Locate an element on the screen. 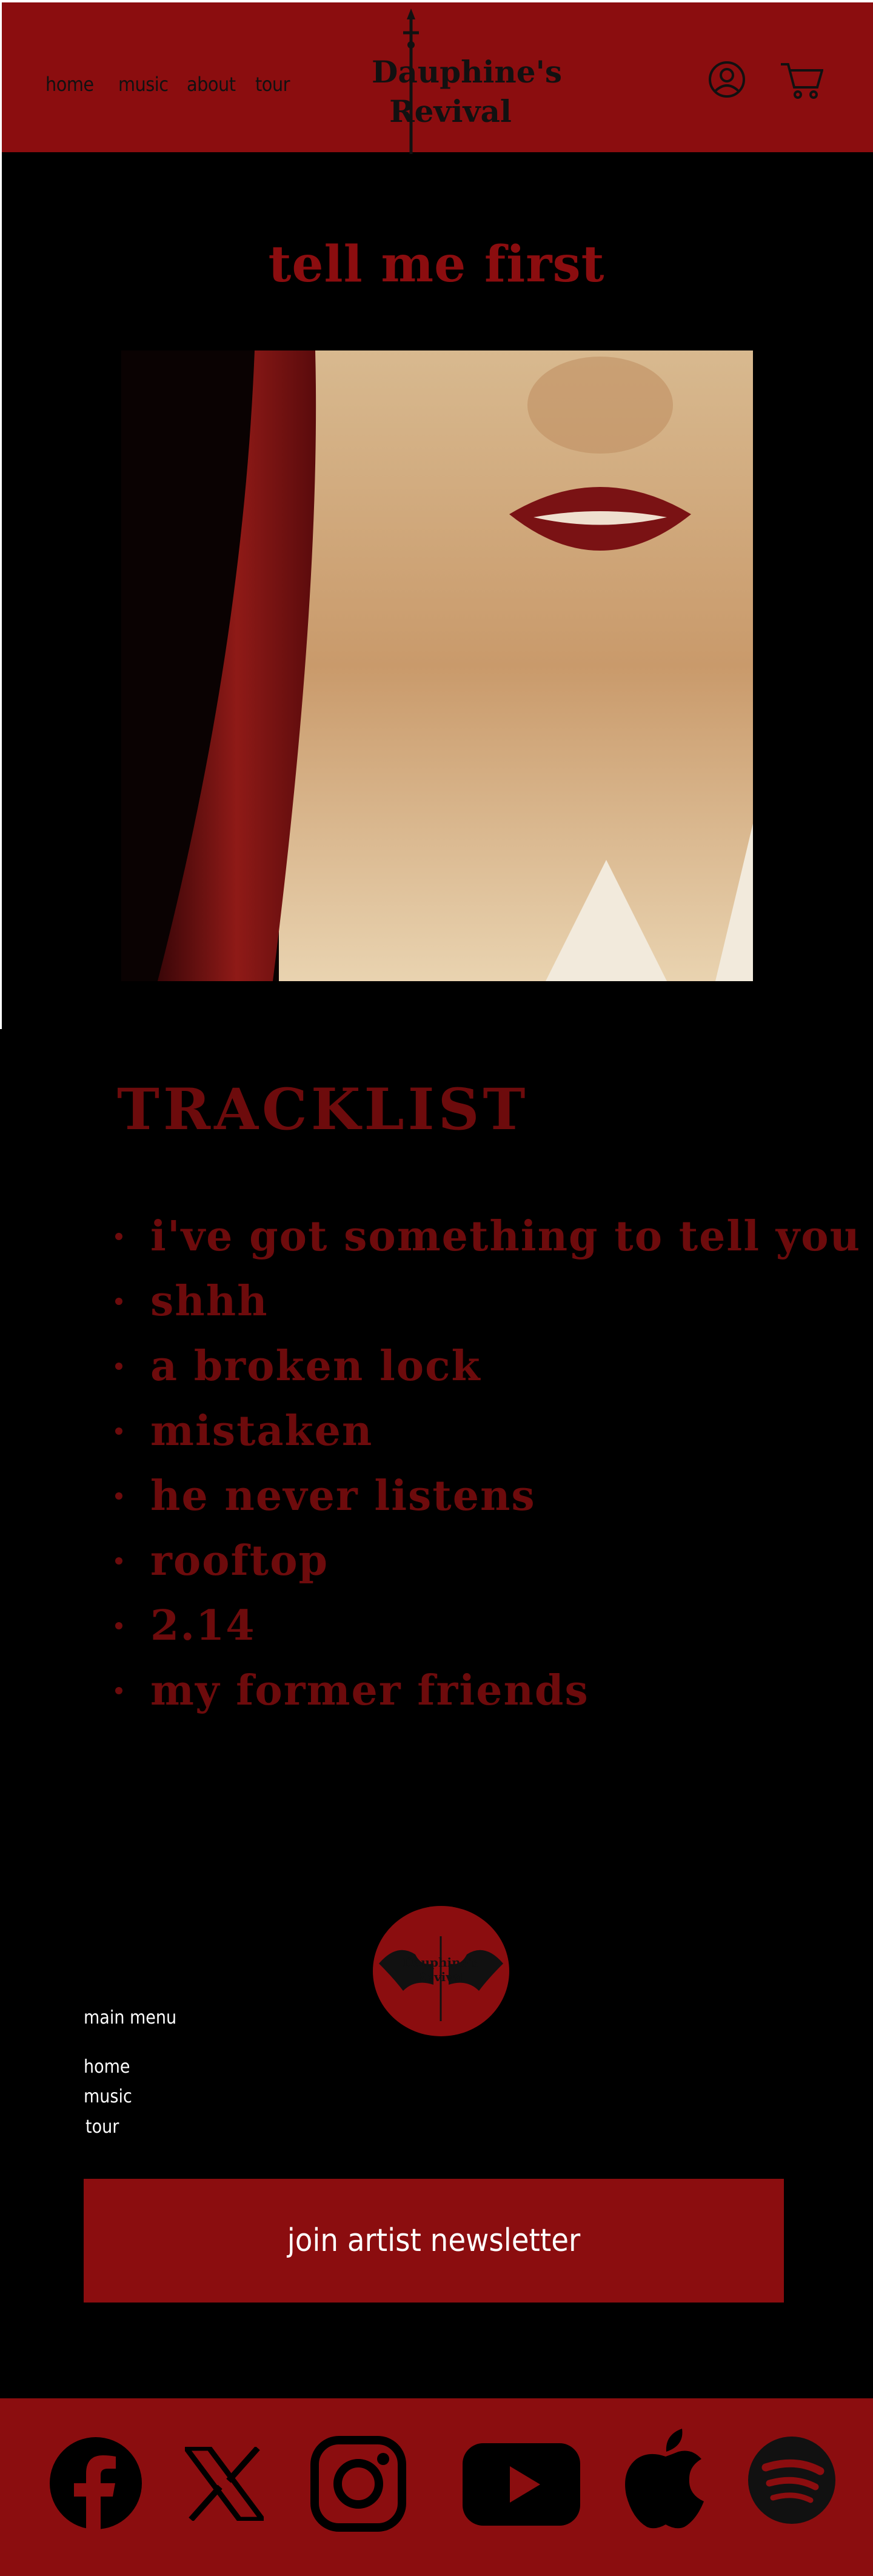  footer-music-link: music is located at coordinates (108, 2096).